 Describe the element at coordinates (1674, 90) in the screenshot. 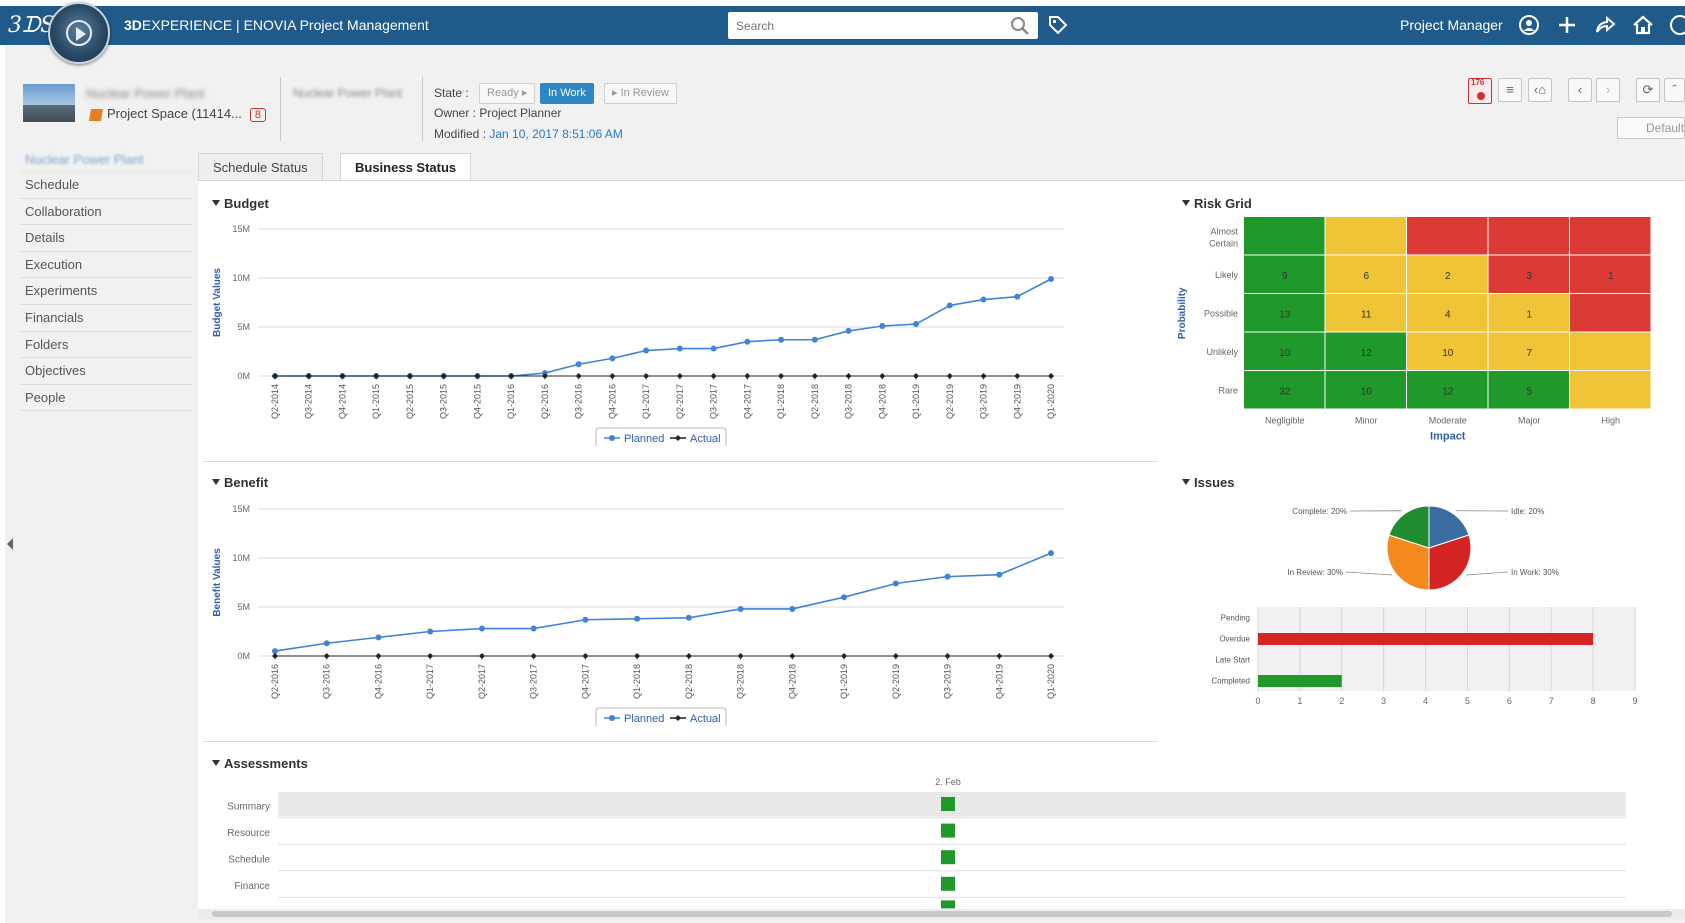

I see `collapse-icon: ˆ` at that location.